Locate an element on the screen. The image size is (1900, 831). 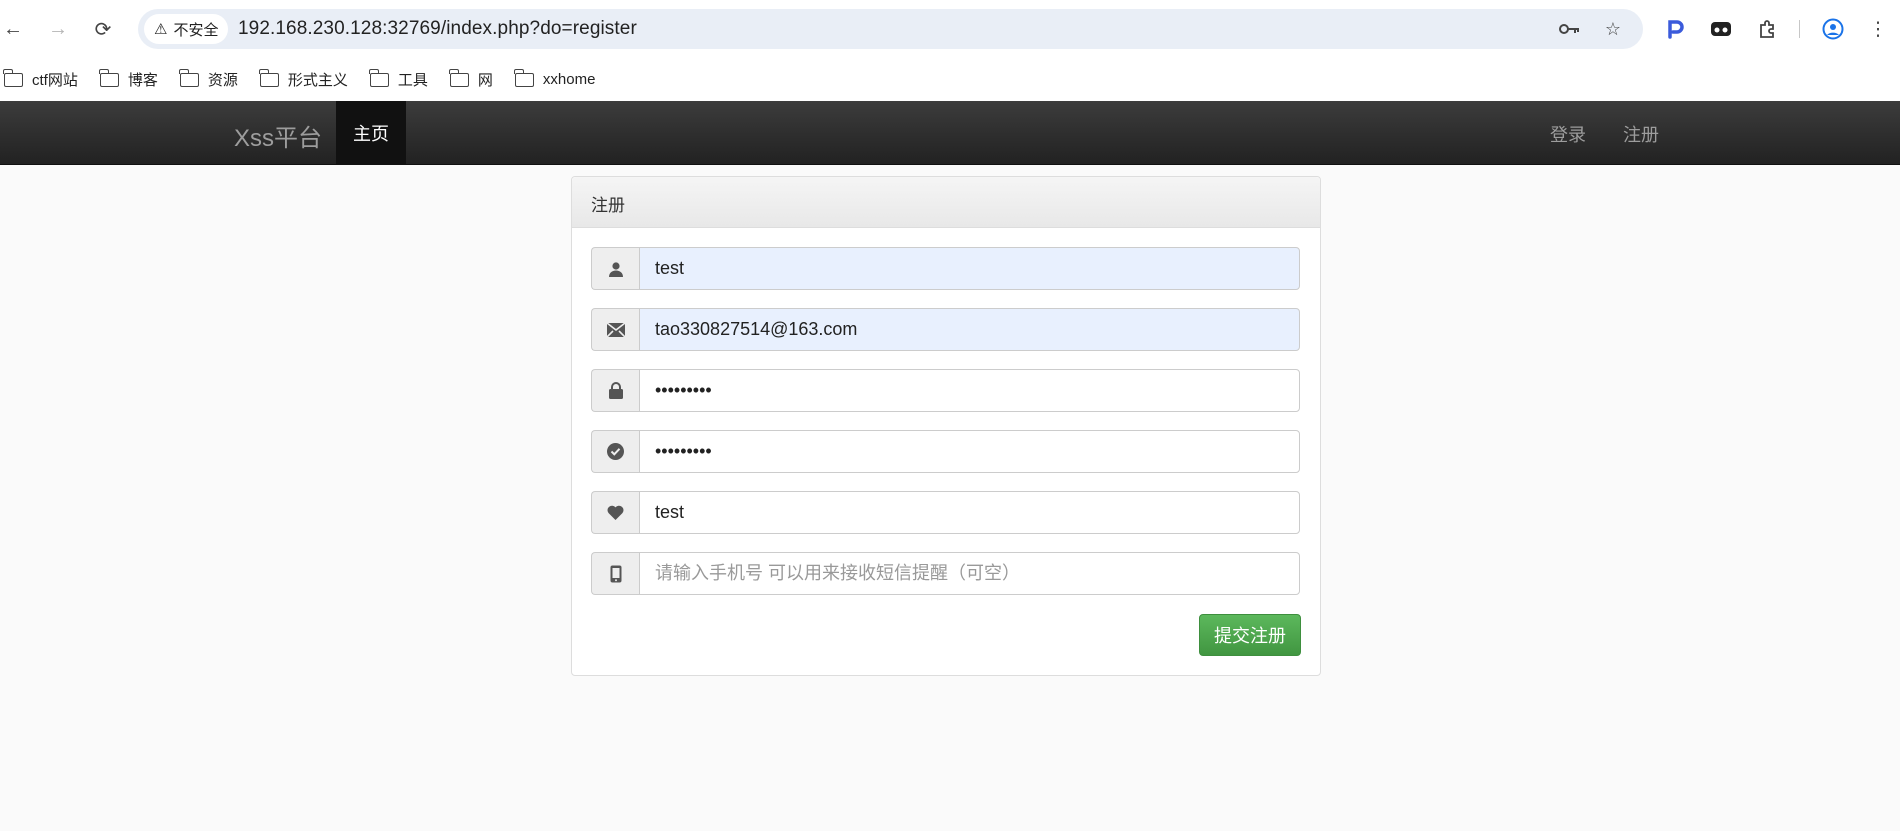
security-chip: ⚠ 不安全 is located at coordinates (186, 29).